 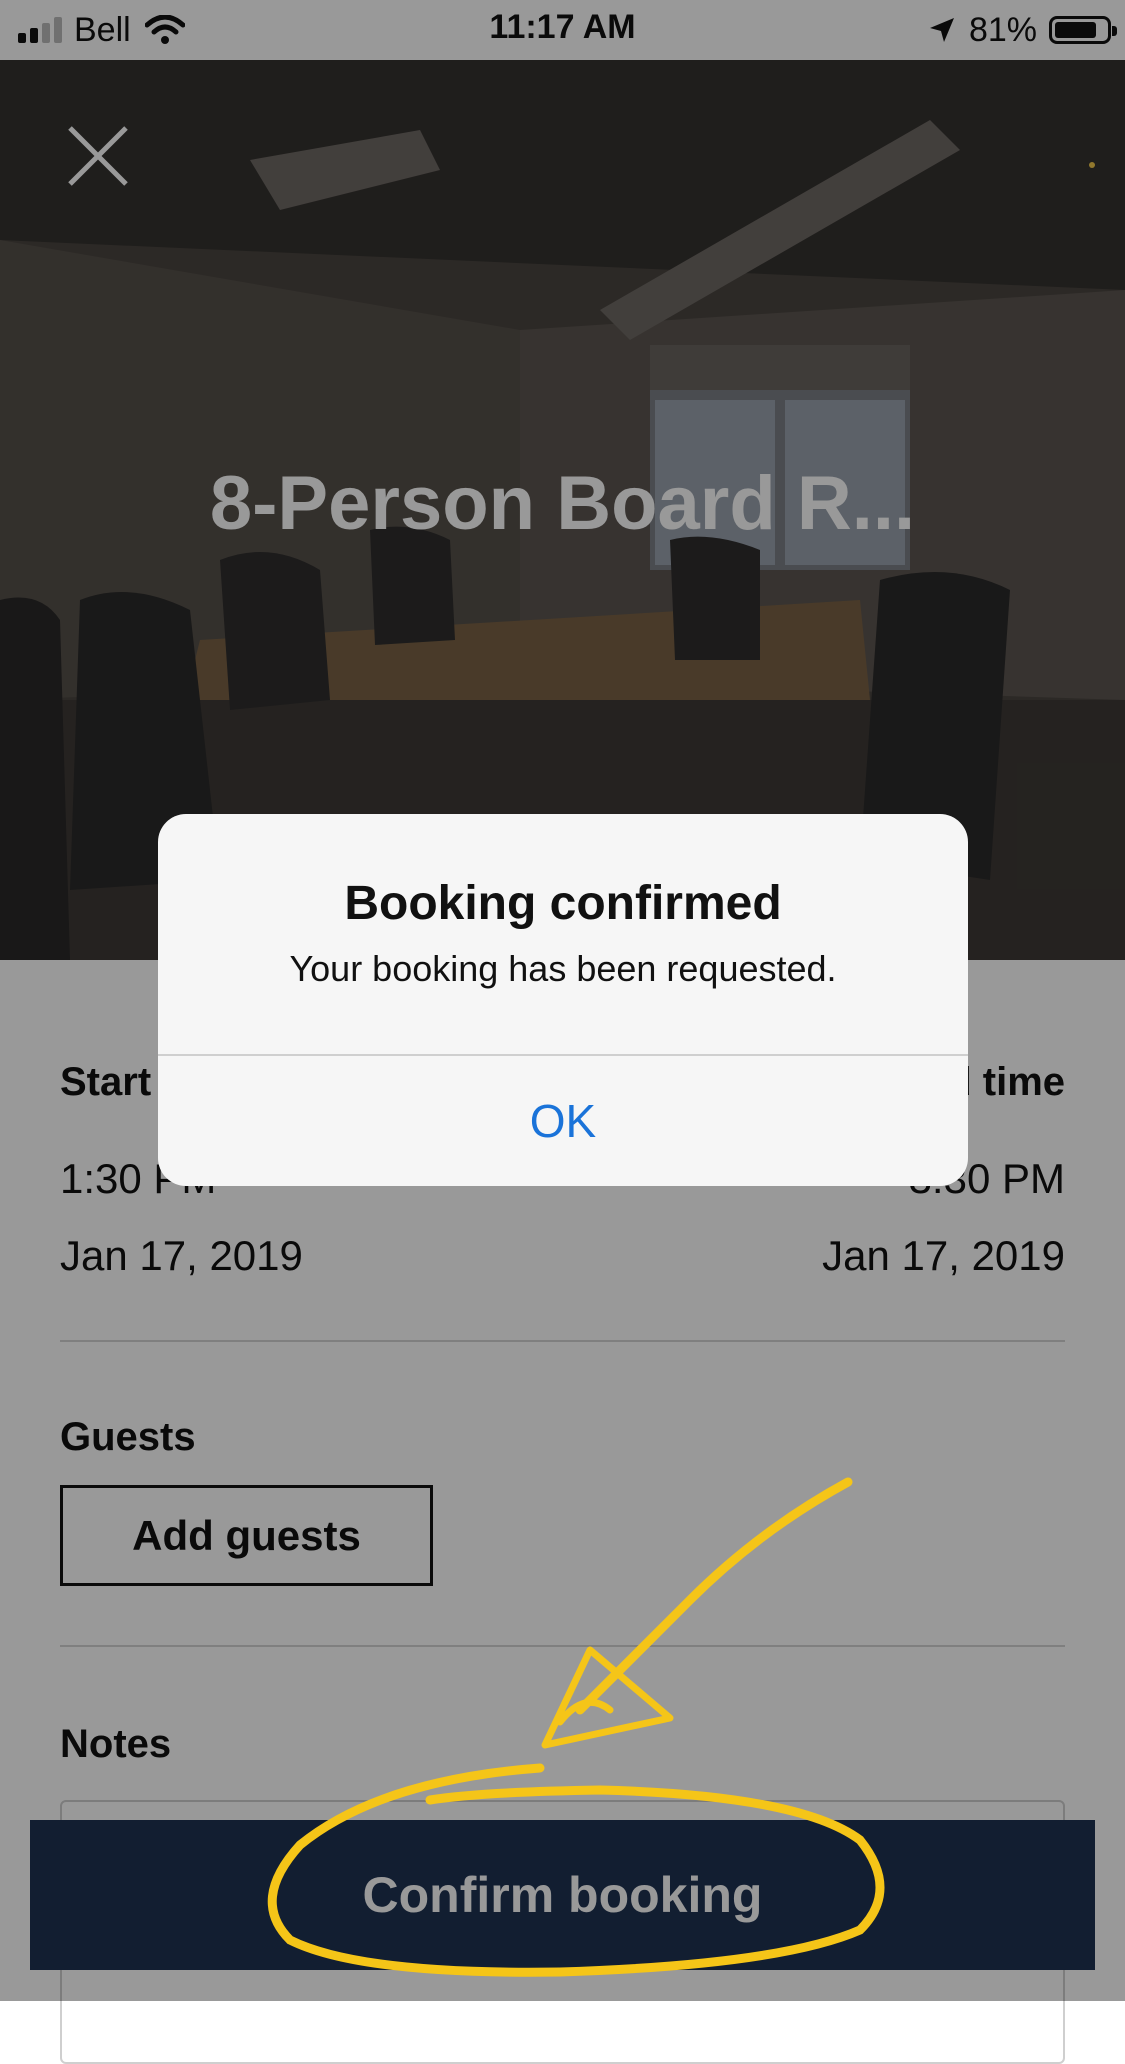 I want to click on annotation-markup, so click(x=576, y=1727).